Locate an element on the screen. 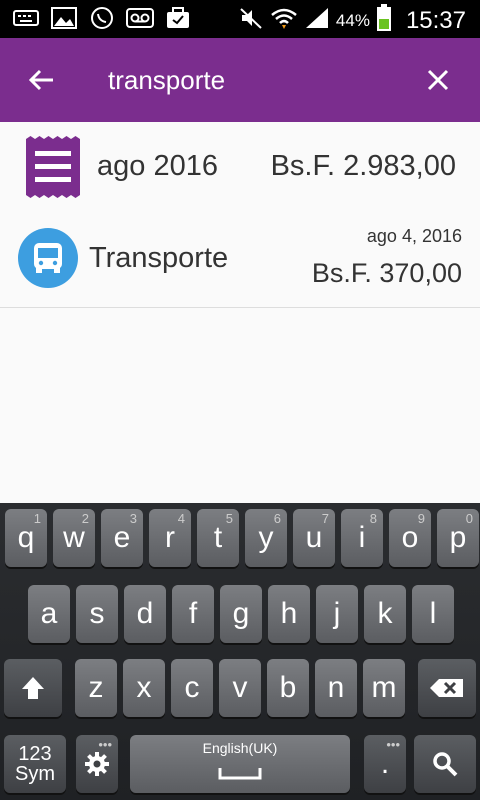 This screenshot has width=480, height=800. search-app-bar: transporte is located at coordinates (240, 80).